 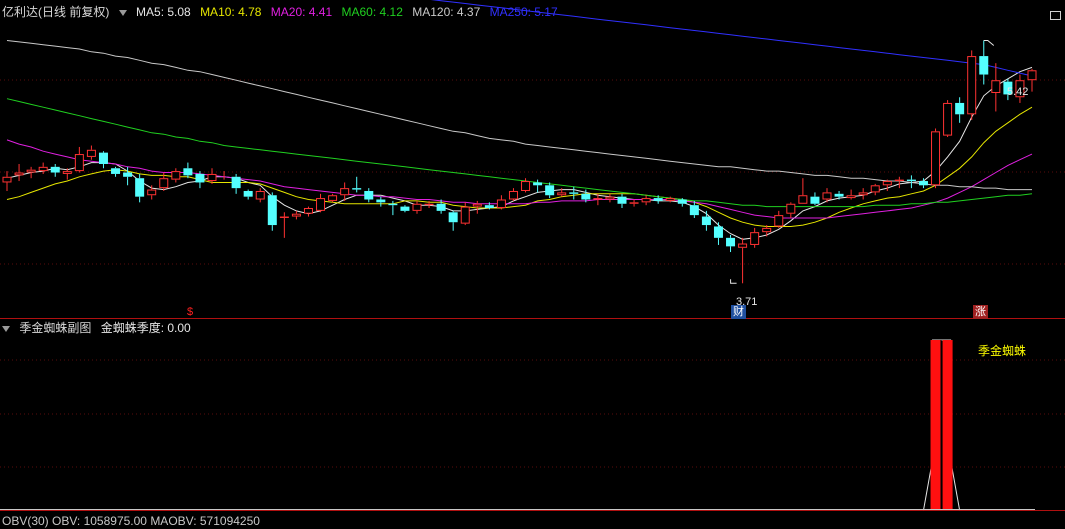 What do you see at coordinates (230, 12) in the screenshot?
I see `ma10-label: MA10: 4.78` at bounding box center [230, 12].